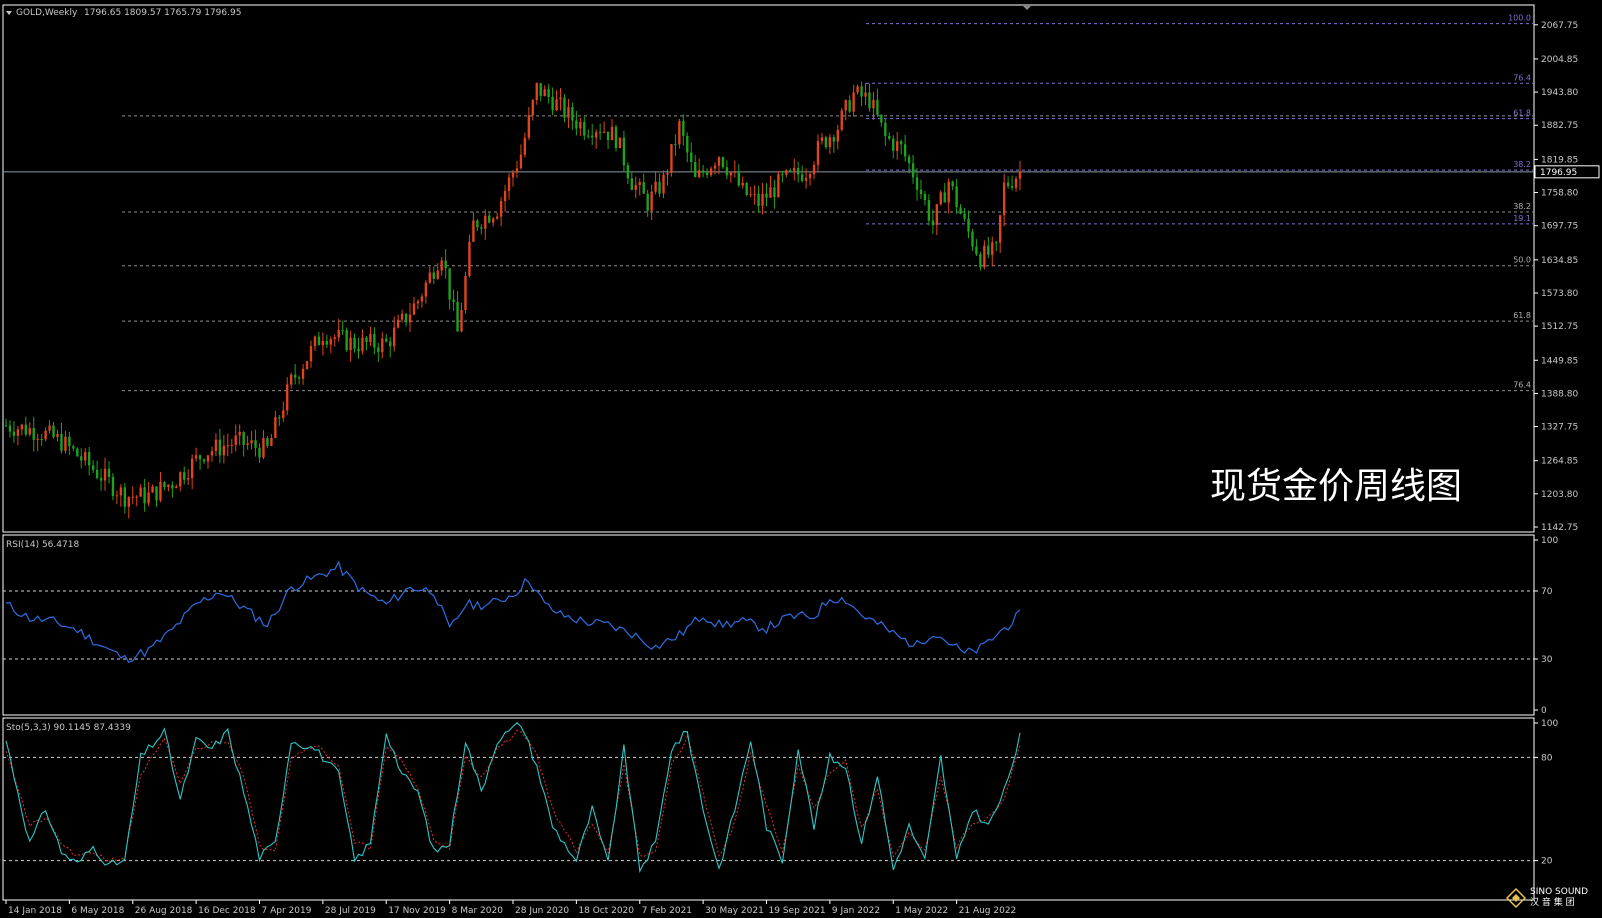  Describe the element at coordinates (1522, 315) in the screenshot. I see `fib-label-left: 61.8` at that location.